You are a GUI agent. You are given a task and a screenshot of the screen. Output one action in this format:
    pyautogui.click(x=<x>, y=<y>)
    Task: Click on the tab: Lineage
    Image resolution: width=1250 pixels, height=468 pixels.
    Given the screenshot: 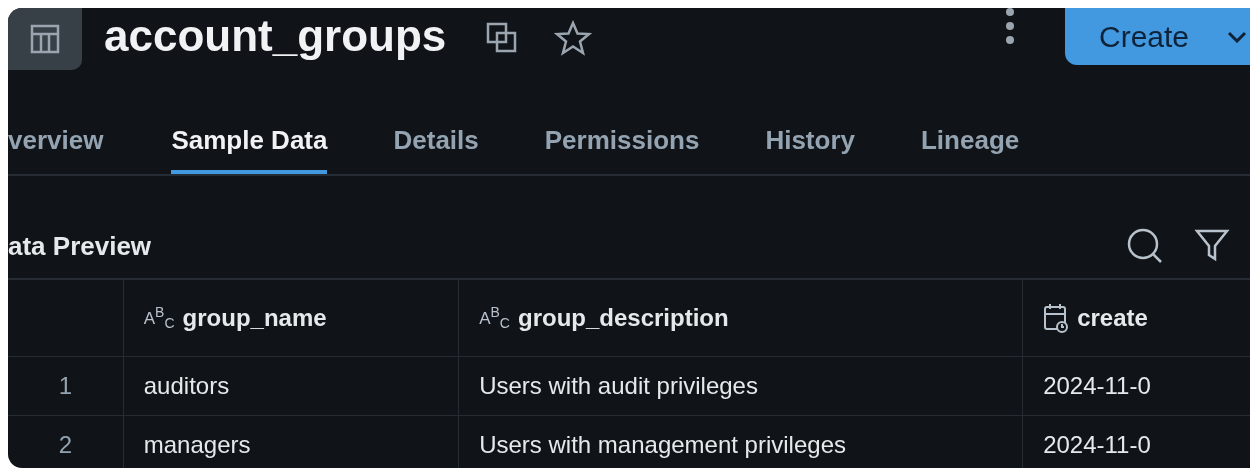 What is the action you would take?
    pyautogui.click(x=970, y=149)
    